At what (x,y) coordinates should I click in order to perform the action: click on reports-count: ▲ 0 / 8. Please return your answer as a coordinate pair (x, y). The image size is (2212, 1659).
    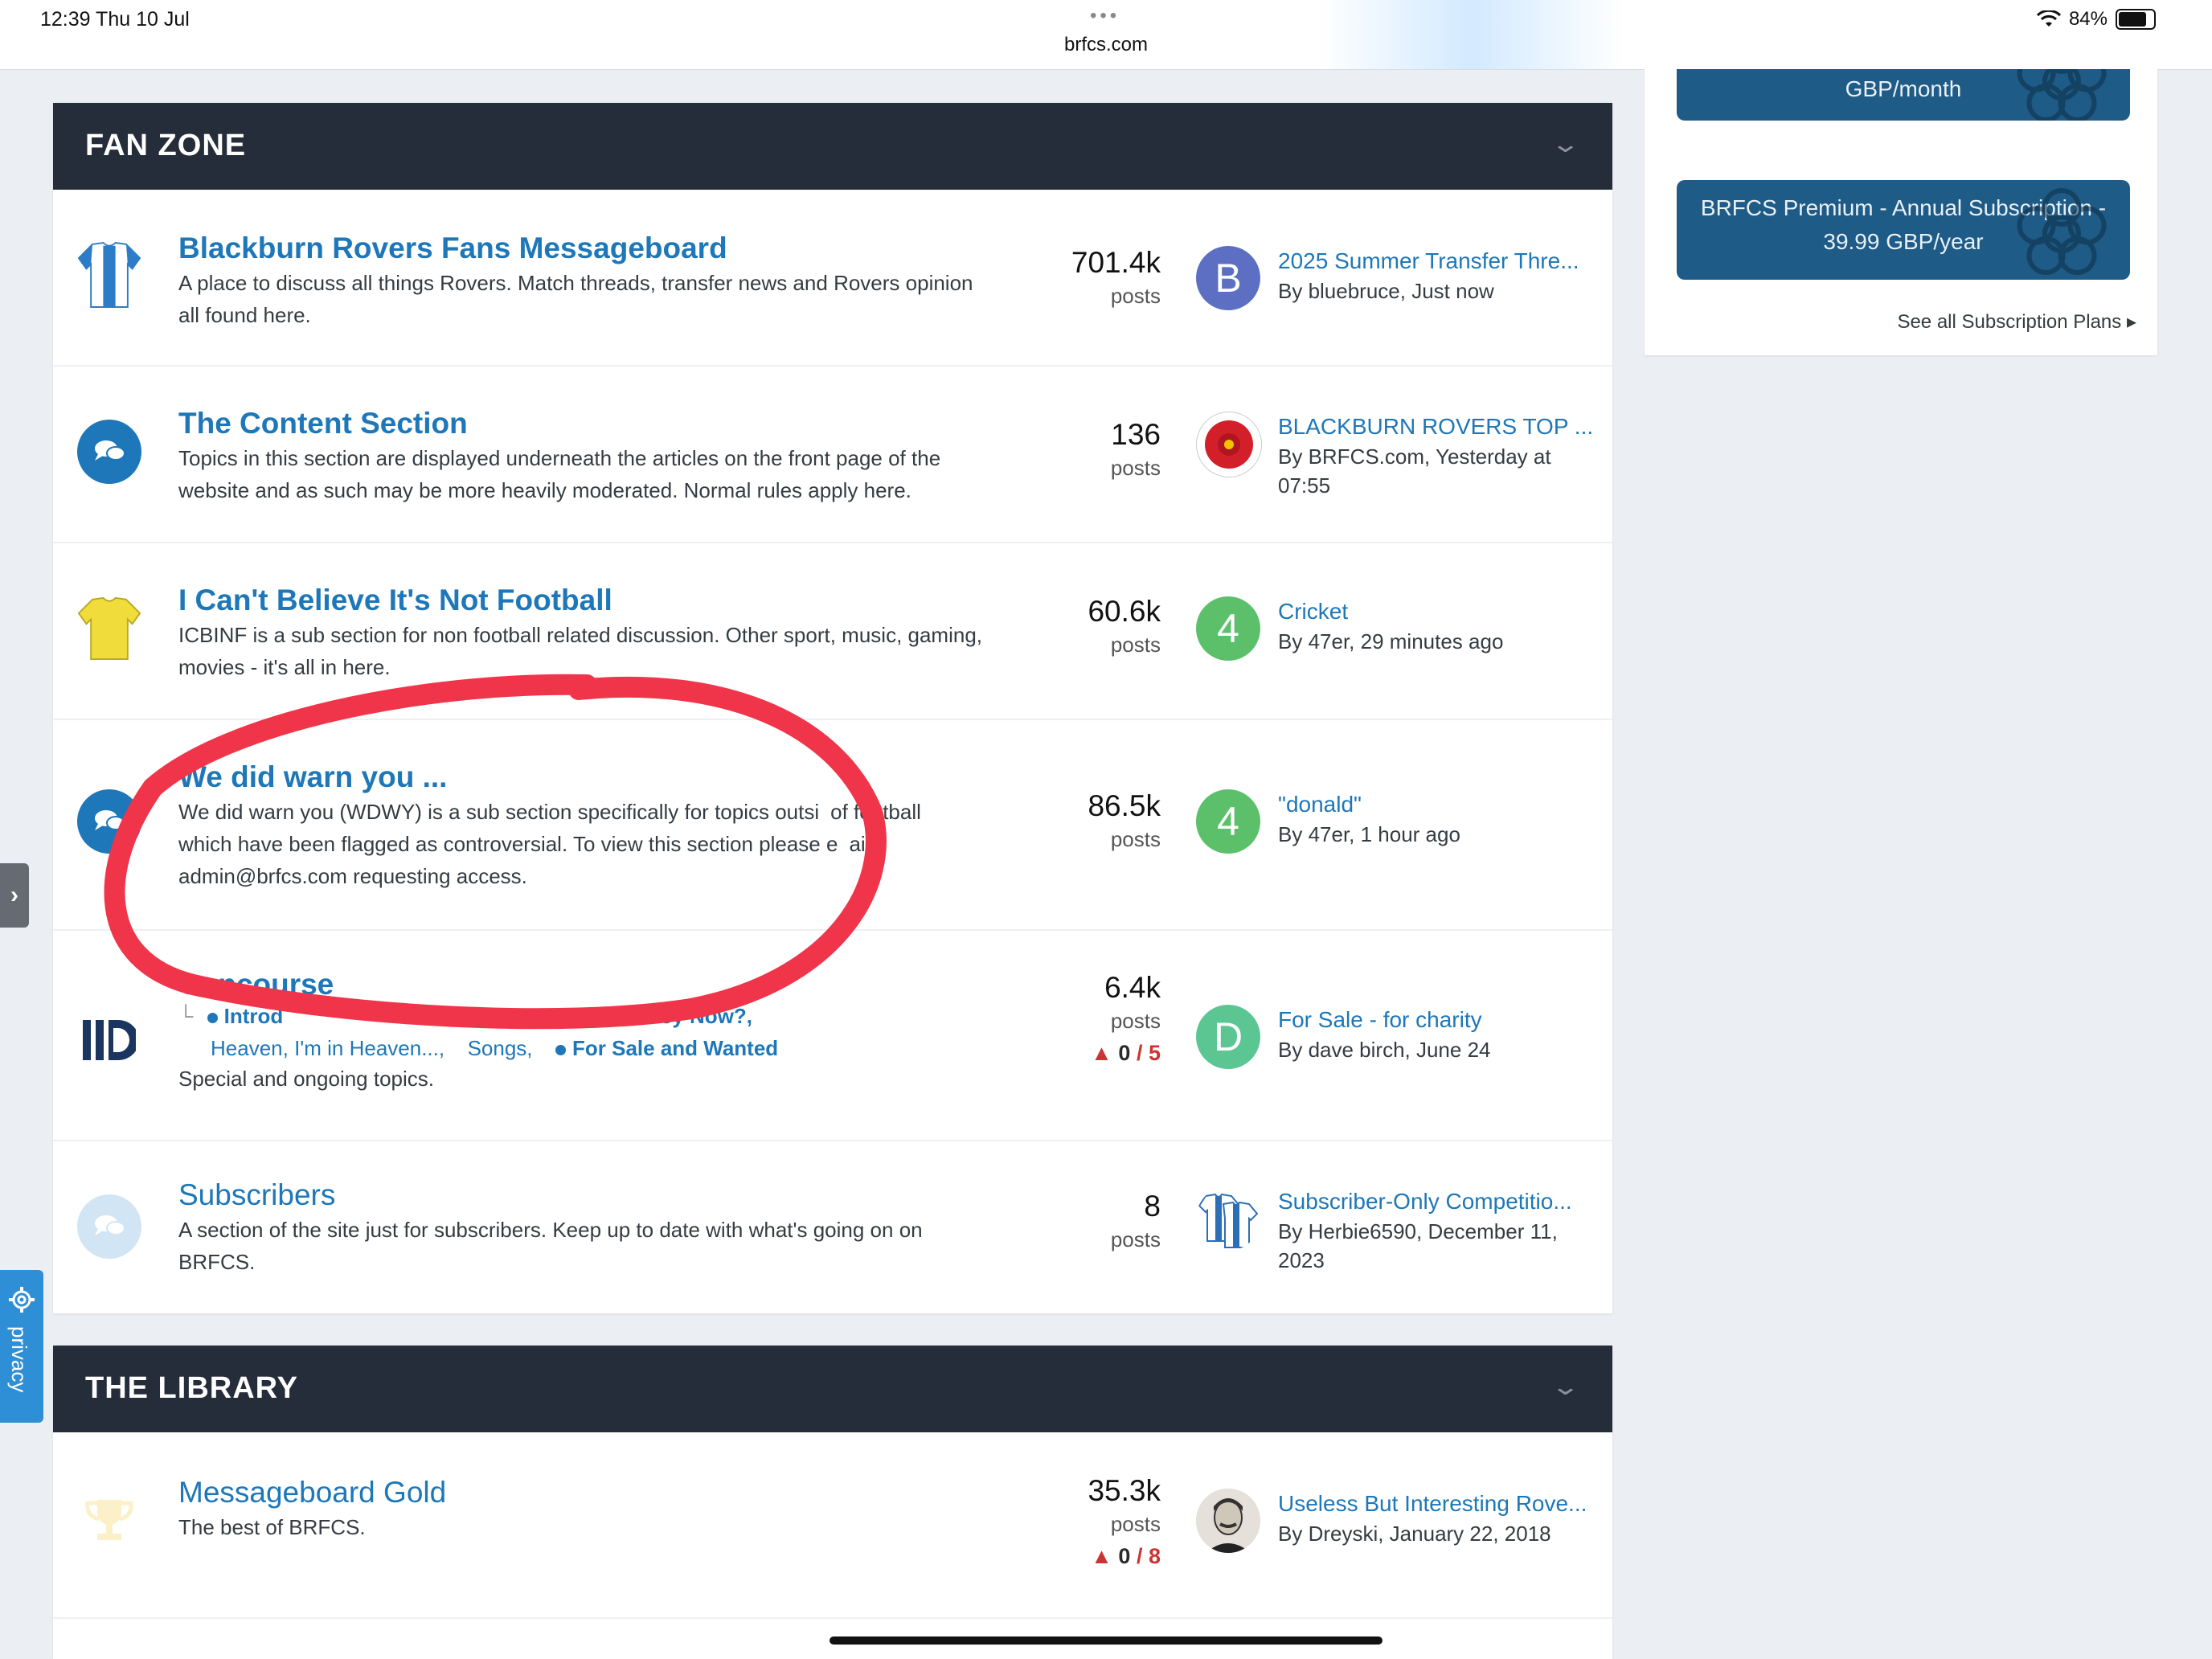
    Looking at the image, I should click on (1124, 1556).